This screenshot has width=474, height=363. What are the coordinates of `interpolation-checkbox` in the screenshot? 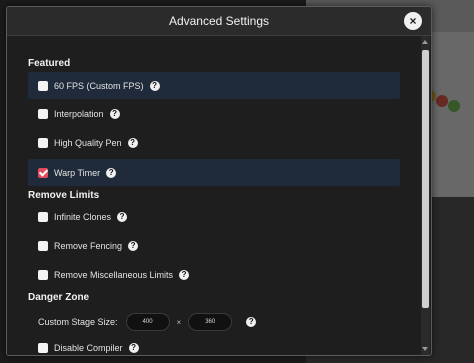 It's located at (43, 113).